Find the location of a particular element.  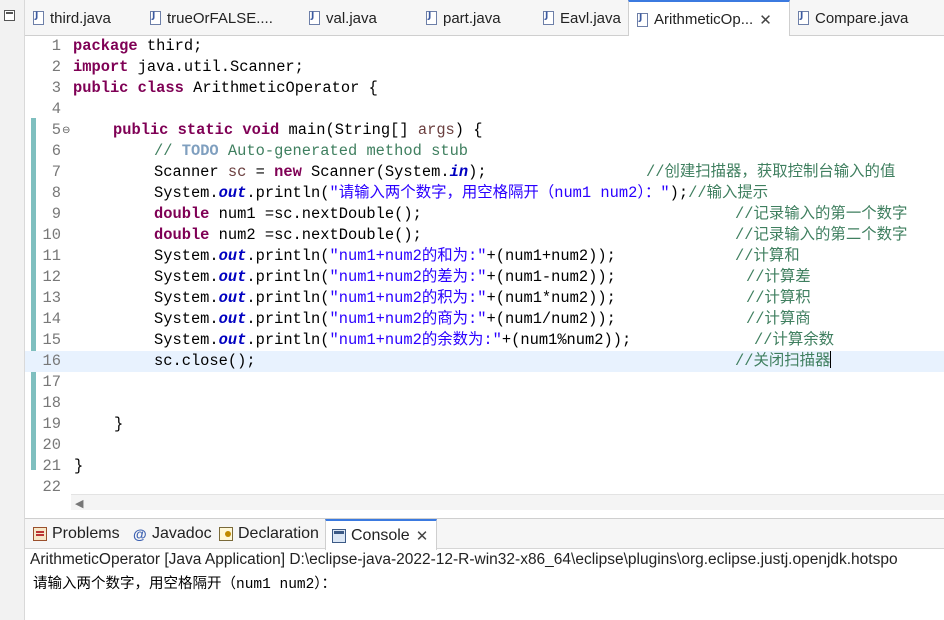

tab-part-java: part.java is located at coordinates (476, 18).